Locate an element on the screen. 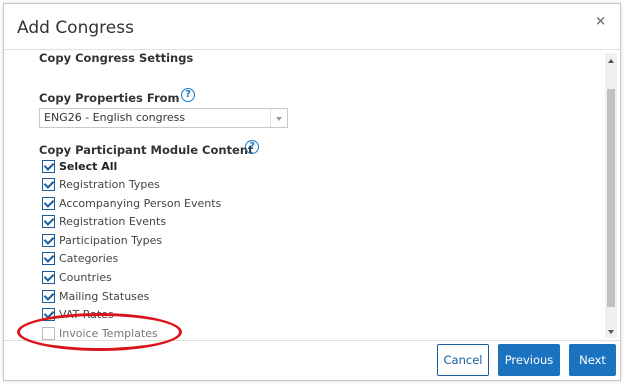 This screenshot has width=627, height=386. checkbox-row: Select All is located at coordinates (79, 166).